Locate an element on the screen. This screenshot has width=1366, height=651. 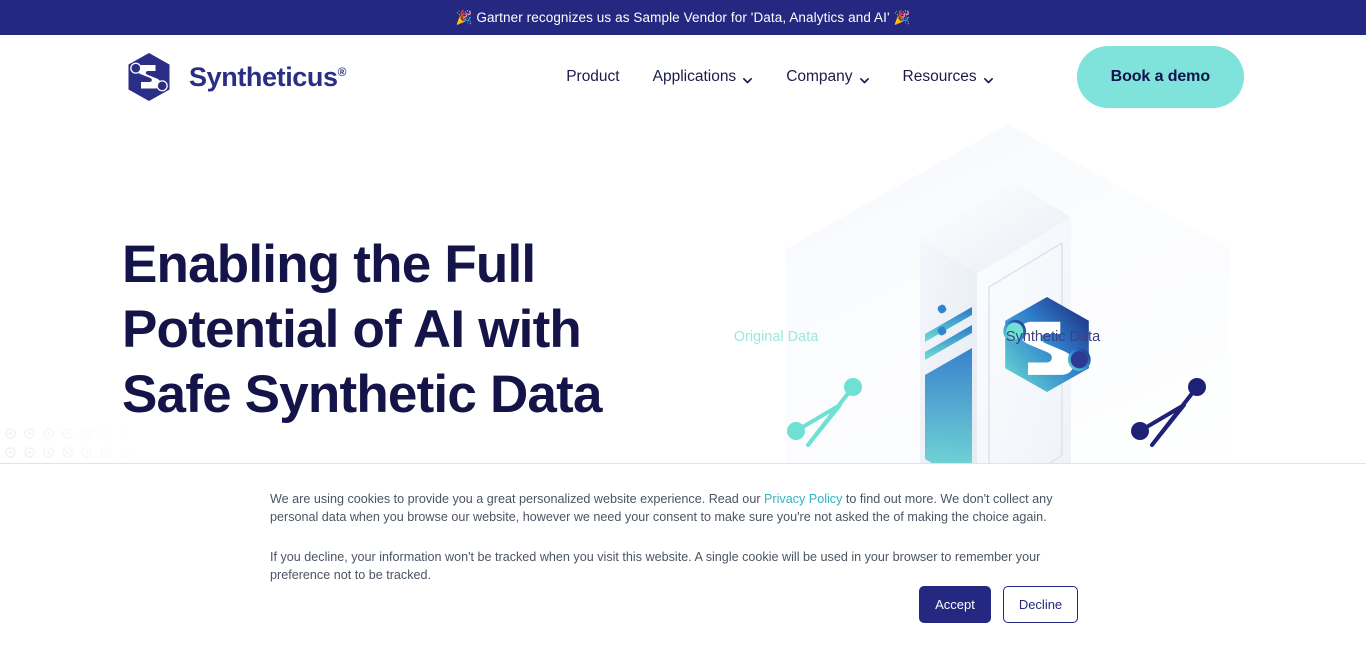
nav-item-product: Product is located at coordinates (592, 77).